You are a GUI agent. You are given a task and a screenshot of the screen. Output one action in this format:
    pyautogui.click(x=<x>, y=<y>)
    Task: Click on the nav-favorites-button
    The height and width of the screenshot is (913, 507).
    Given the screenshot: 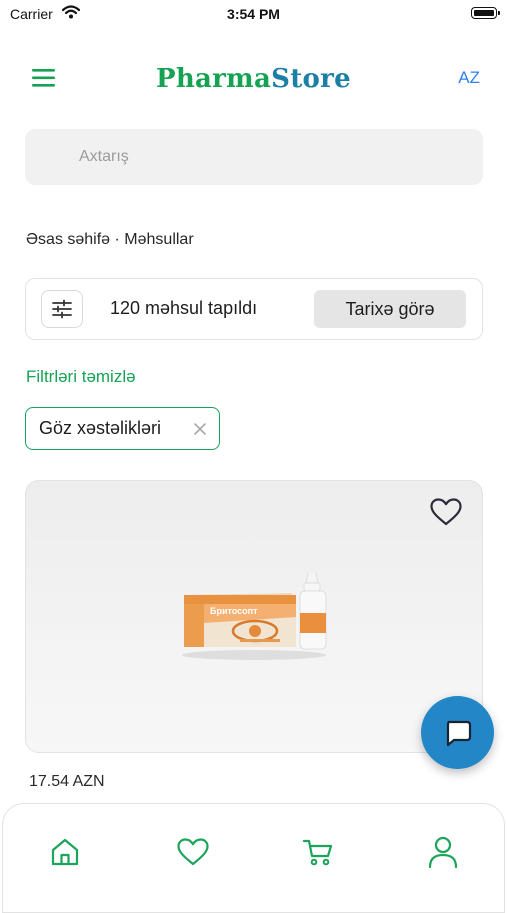 What is the action you would take?
    pyautogui.click(x=193, y=852)
    